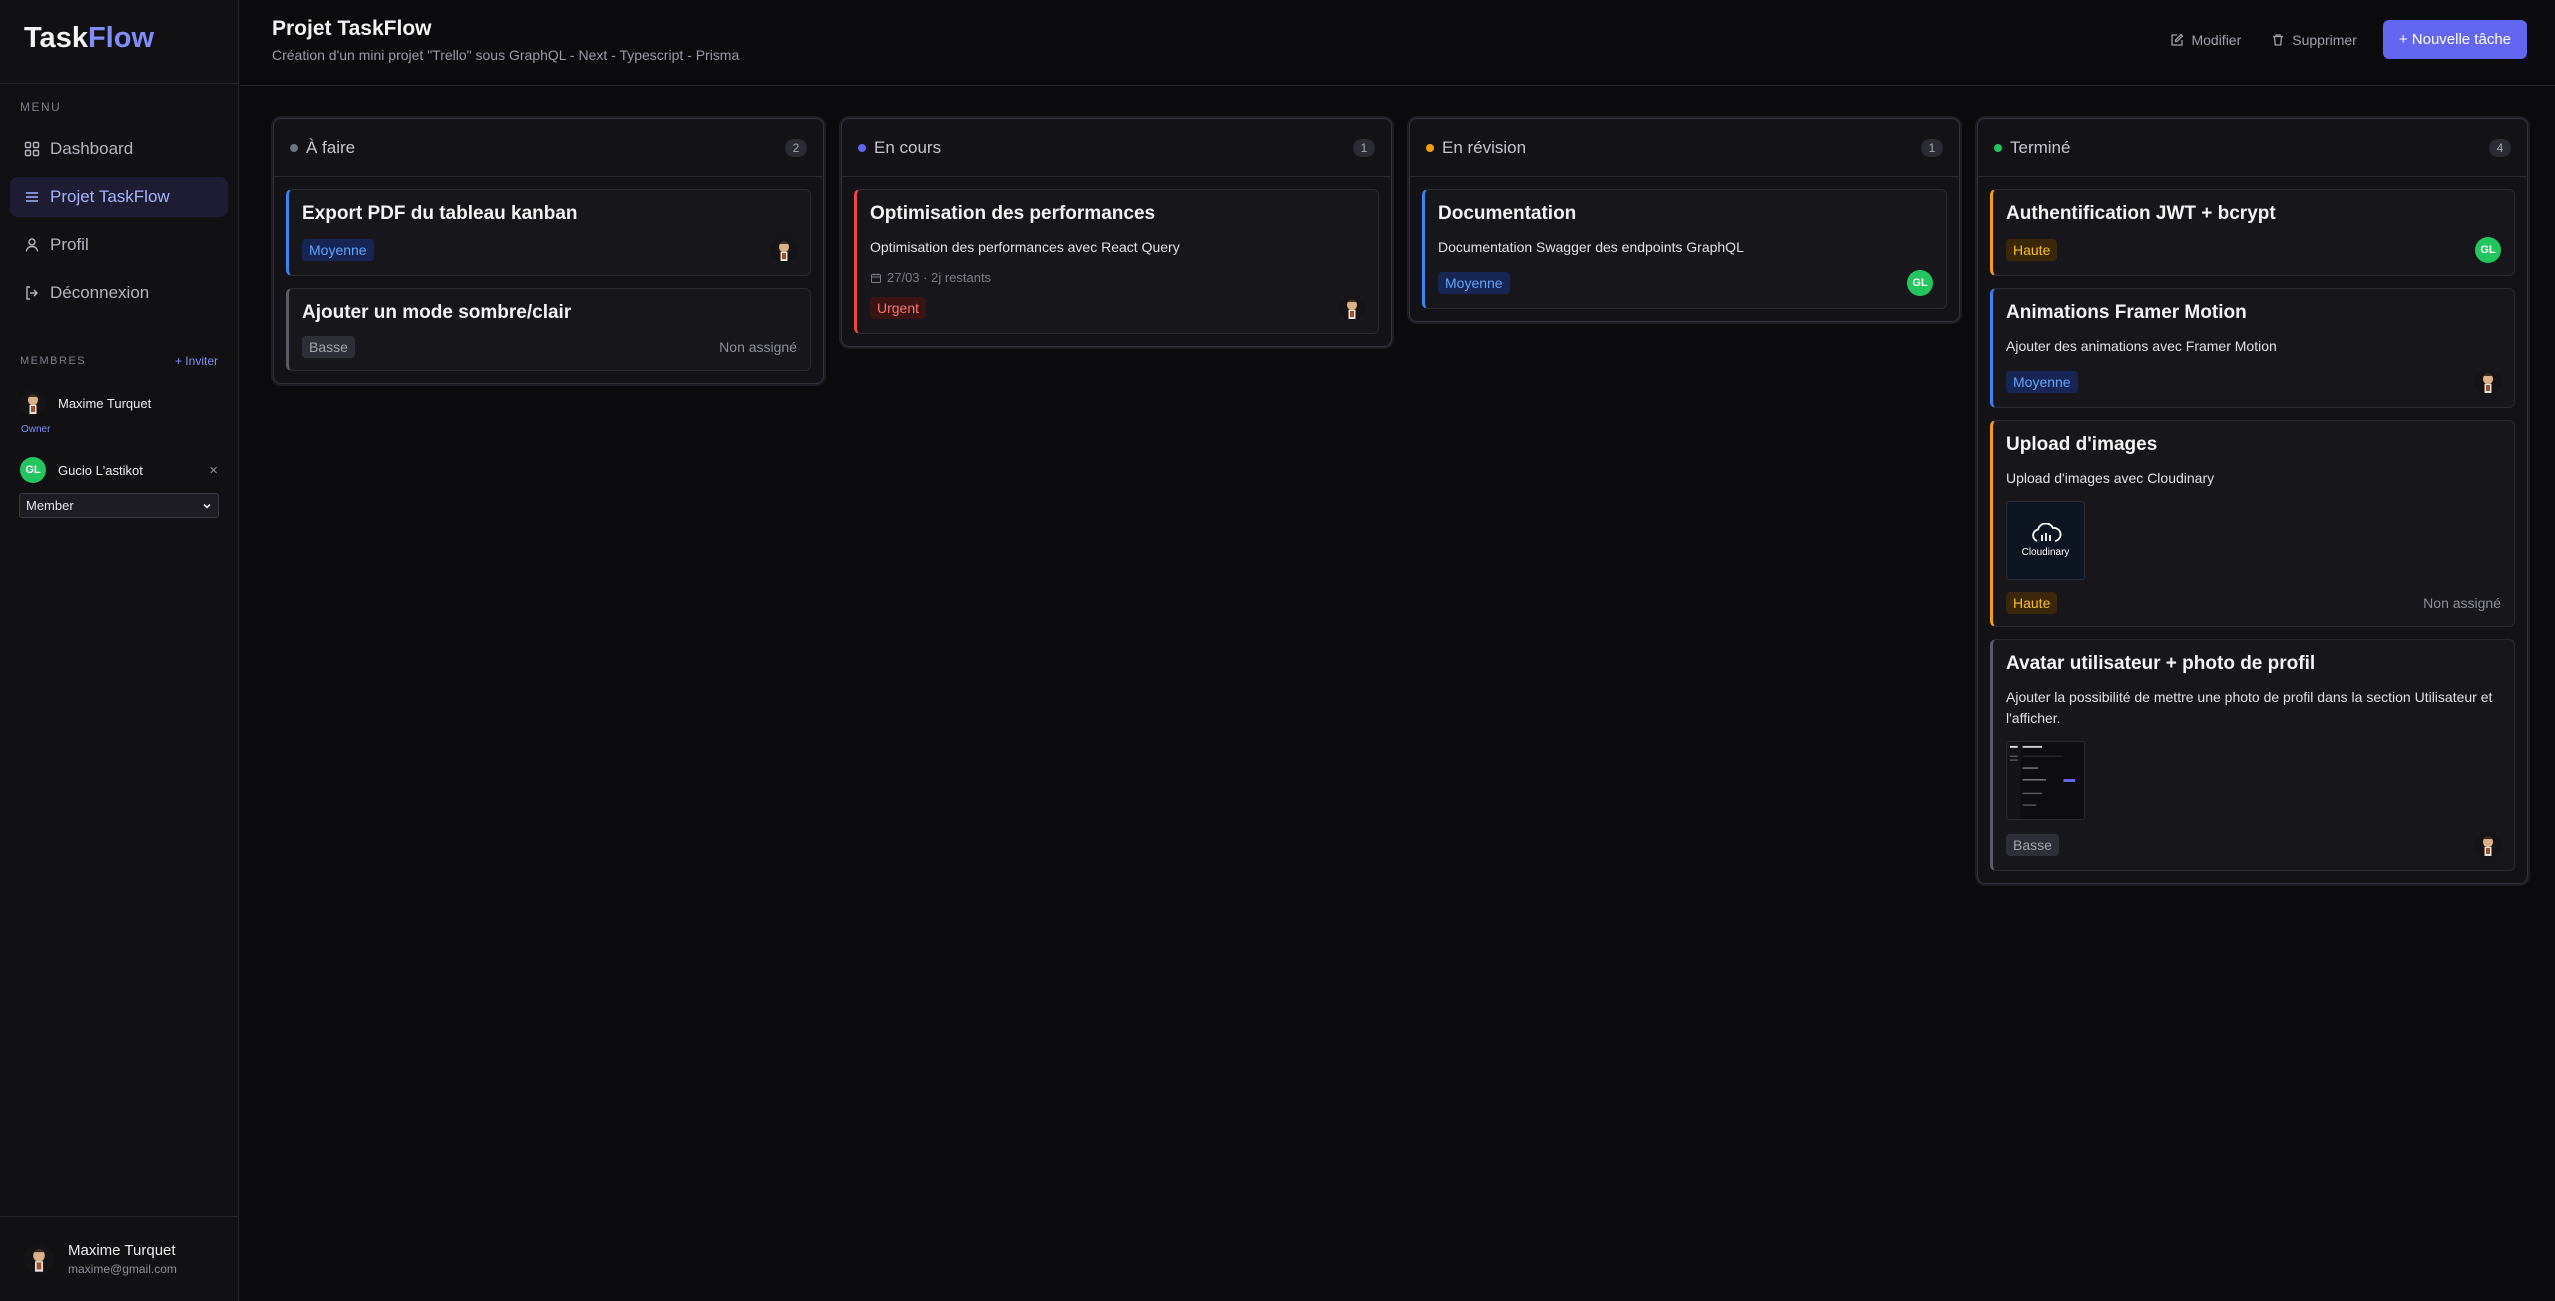  Describe the element at coordinates (2216, 39) in the screenshot. I see `edit-label: Modifier` at that location.